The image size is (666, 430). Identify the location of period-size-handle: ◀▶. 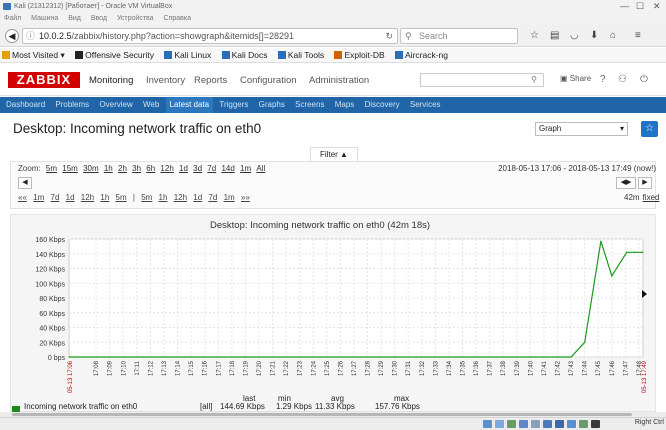
(626, 183).